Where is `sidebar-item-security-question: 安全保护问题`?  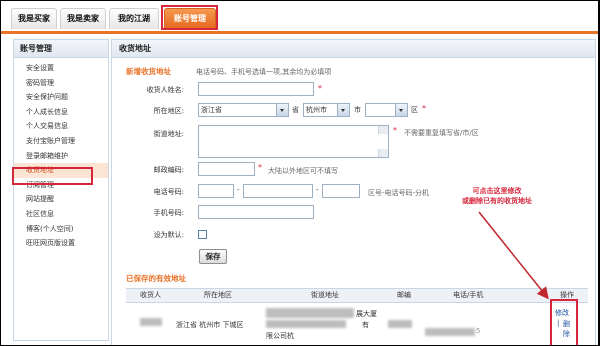
sidebar-item-security-question: 安全保护问题 is located at coordinates (61, 97).